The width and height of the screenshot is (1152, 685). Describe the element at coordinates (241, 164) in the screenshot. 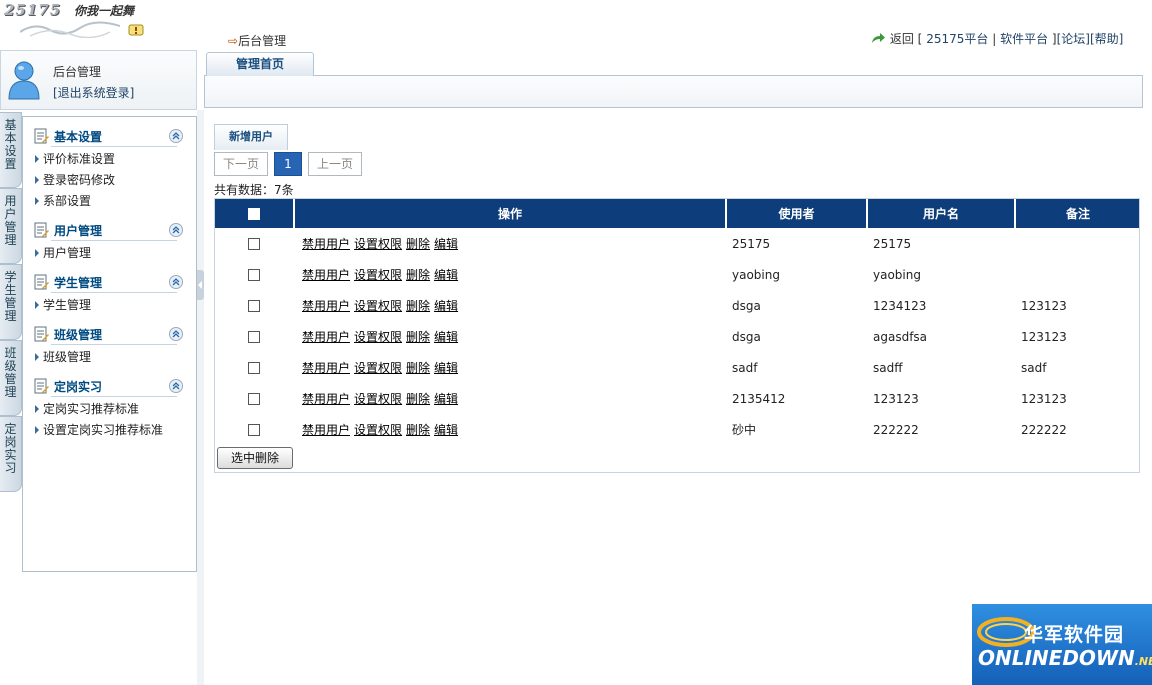

I see `next-page-button: 下一页` at that location.